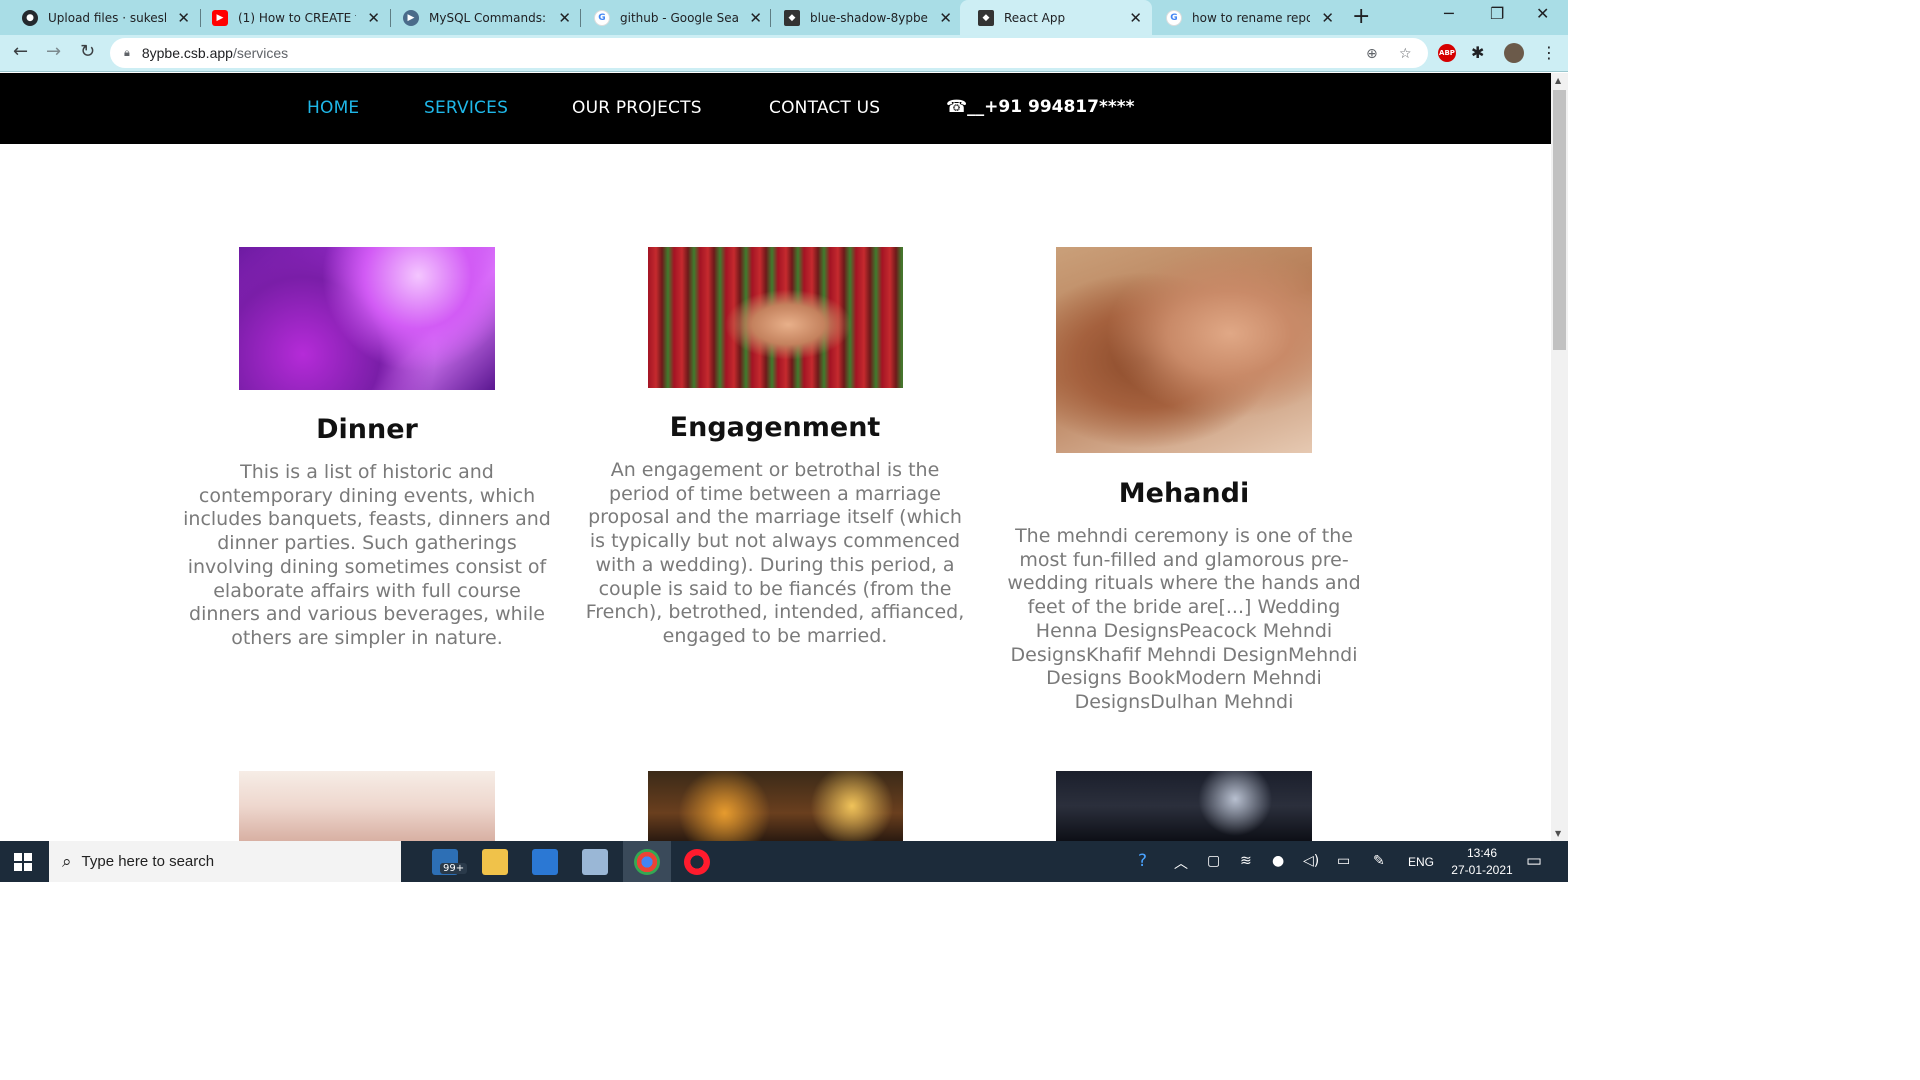  Describe the element at coordinates (67, 861) in the screenshot. I see `search-icon: ⌕` at that location.